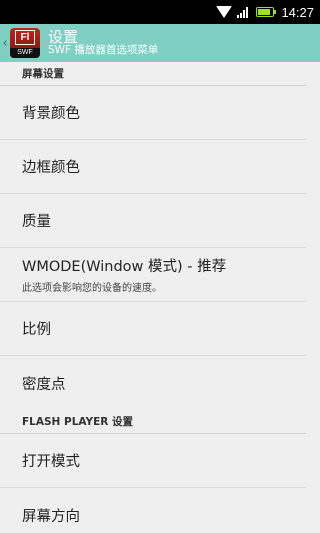 The image size is (320, 533). I want to click on app-logo-swf: SWF, so click(25, 53).